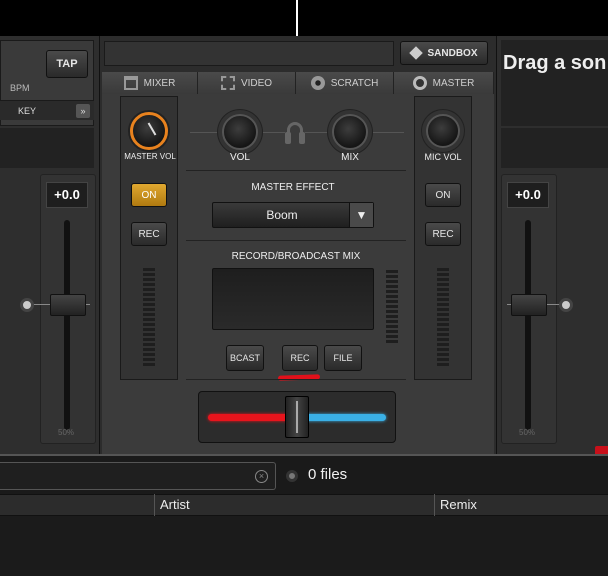 This screenshot has height=576, width=608. What do you see at coordinates (150, 156) in the screenshot?
I see `master-vol-label: MASTER VOL` at bounding box center [150, 156].